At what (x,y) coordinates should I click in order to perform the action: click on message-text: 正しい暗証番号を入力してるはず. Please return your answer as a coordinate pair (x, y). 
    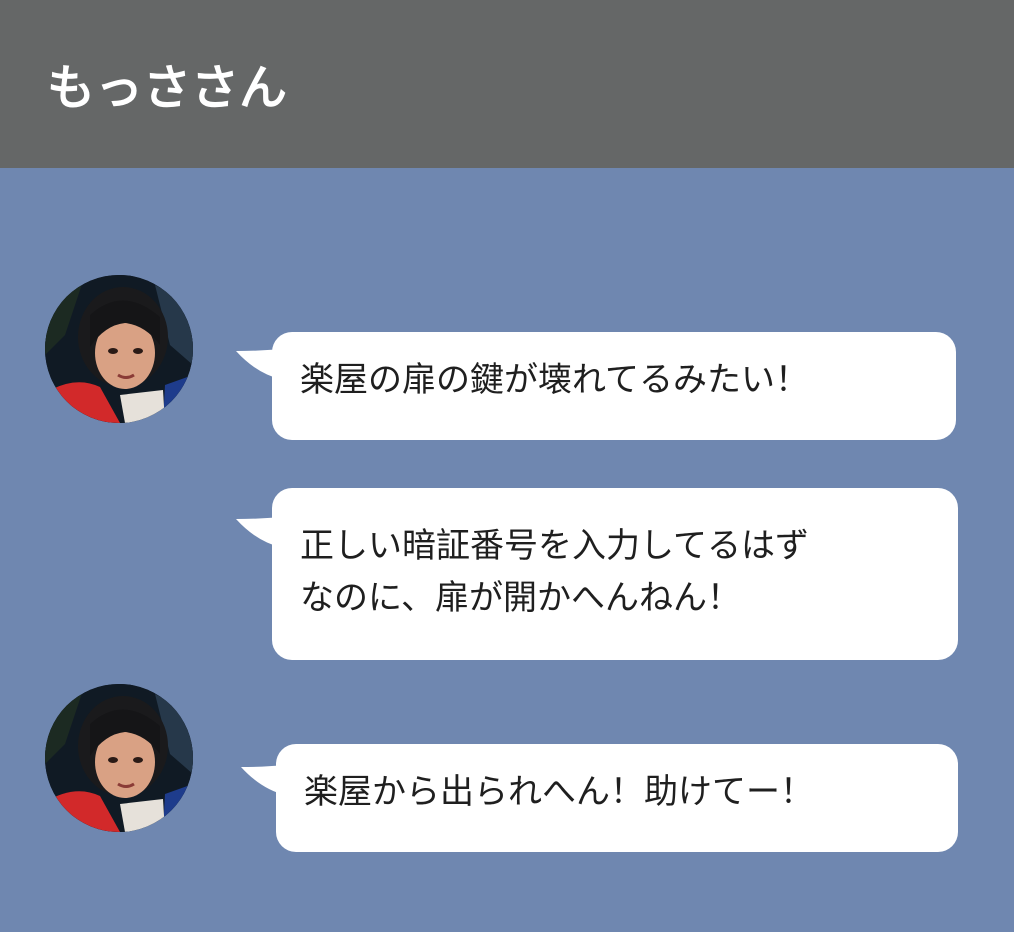
    Looking at the image, I should click on (554, 546).